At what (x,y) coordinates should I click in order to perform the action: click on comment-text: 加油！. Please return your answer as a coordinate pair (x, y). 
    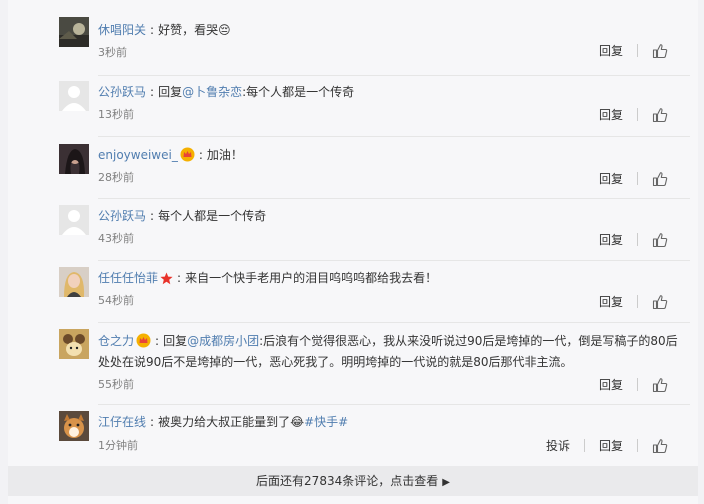
    Looking at the image, I should click on (224, 155).